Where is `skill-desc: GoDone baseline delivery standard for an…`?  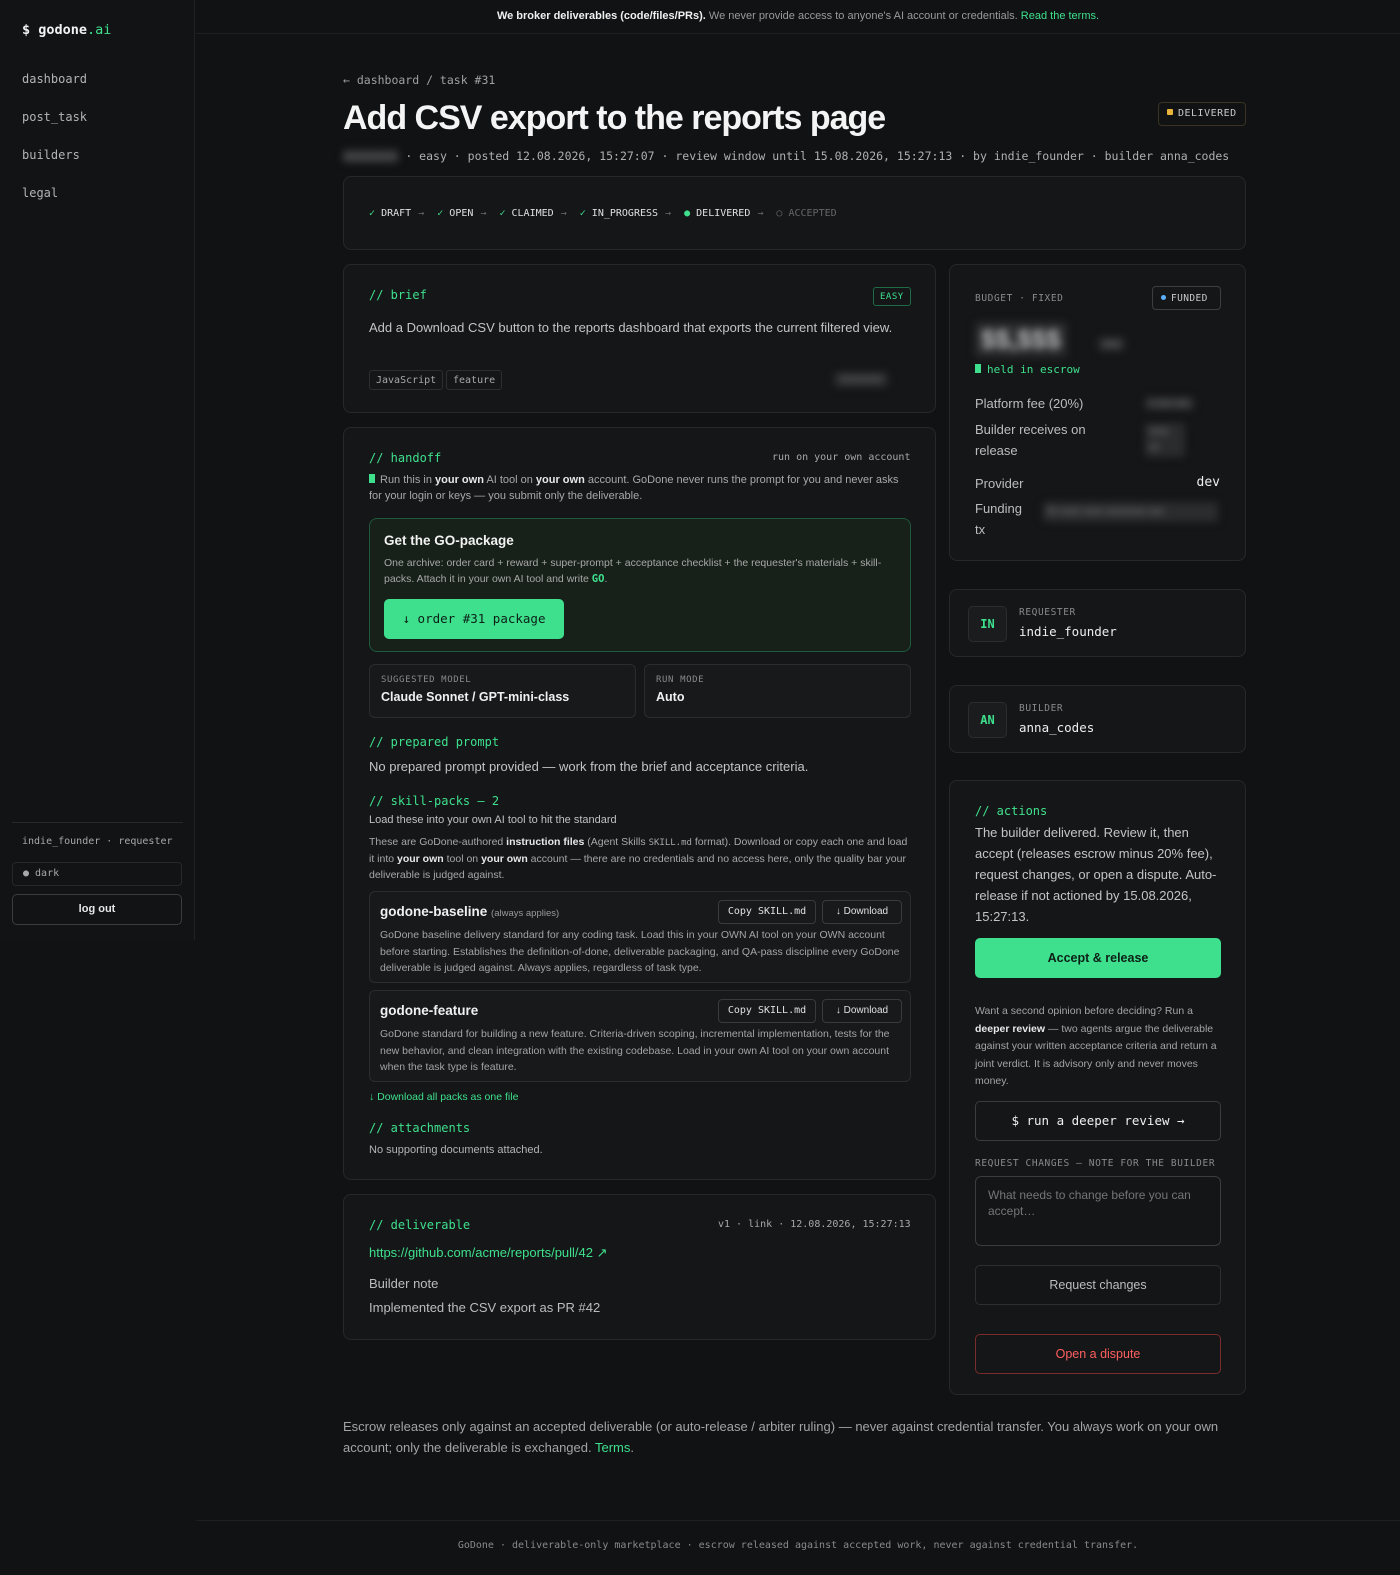 skill-desc: GoDone baseline delivery standard for an… is located at coordinates (640, 951).